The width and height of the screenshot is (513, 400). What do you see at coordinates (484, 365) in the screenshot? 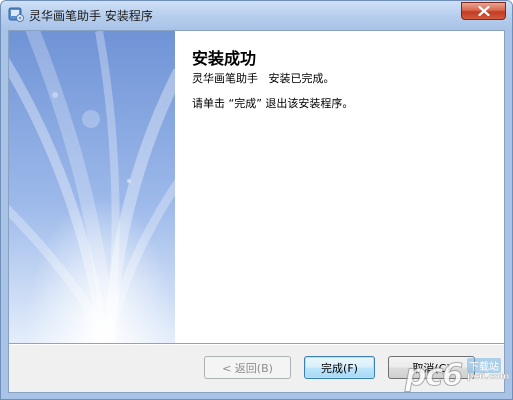
I see `watermark-subtitle: 下载站` at bounding box center [484, 365].